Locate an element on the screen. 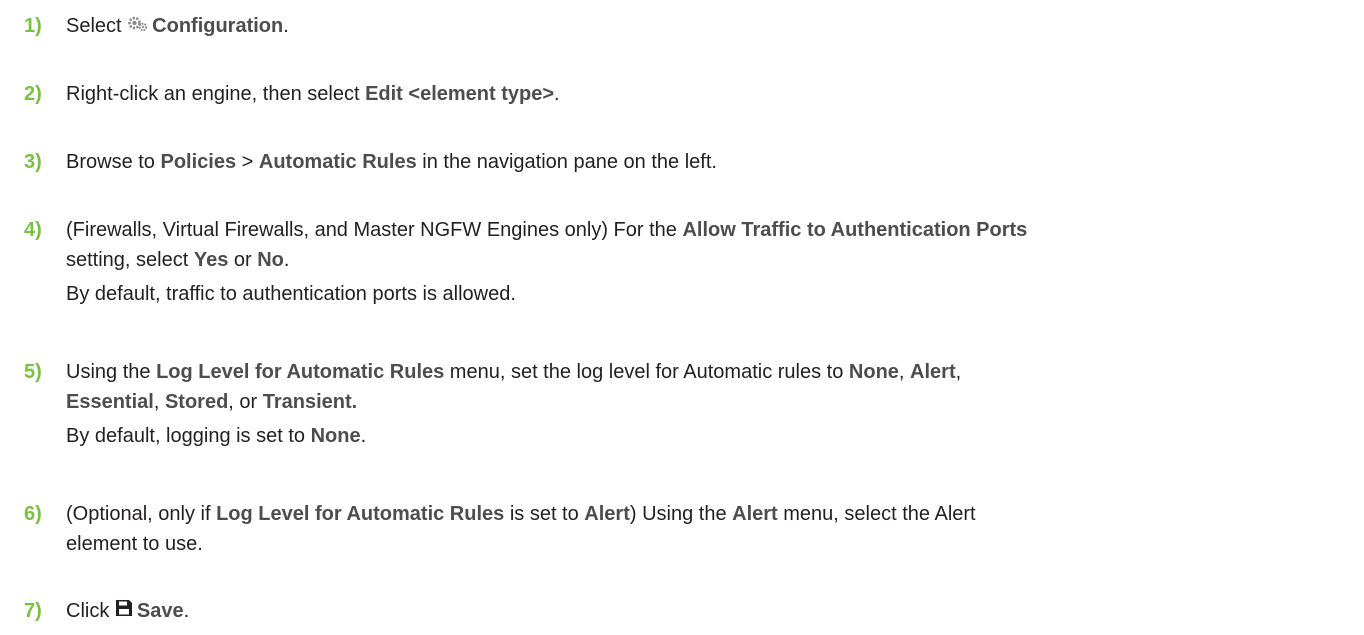 The image size is (1364, 635). ui-term: Configuration is located at coordinates (218, 26).